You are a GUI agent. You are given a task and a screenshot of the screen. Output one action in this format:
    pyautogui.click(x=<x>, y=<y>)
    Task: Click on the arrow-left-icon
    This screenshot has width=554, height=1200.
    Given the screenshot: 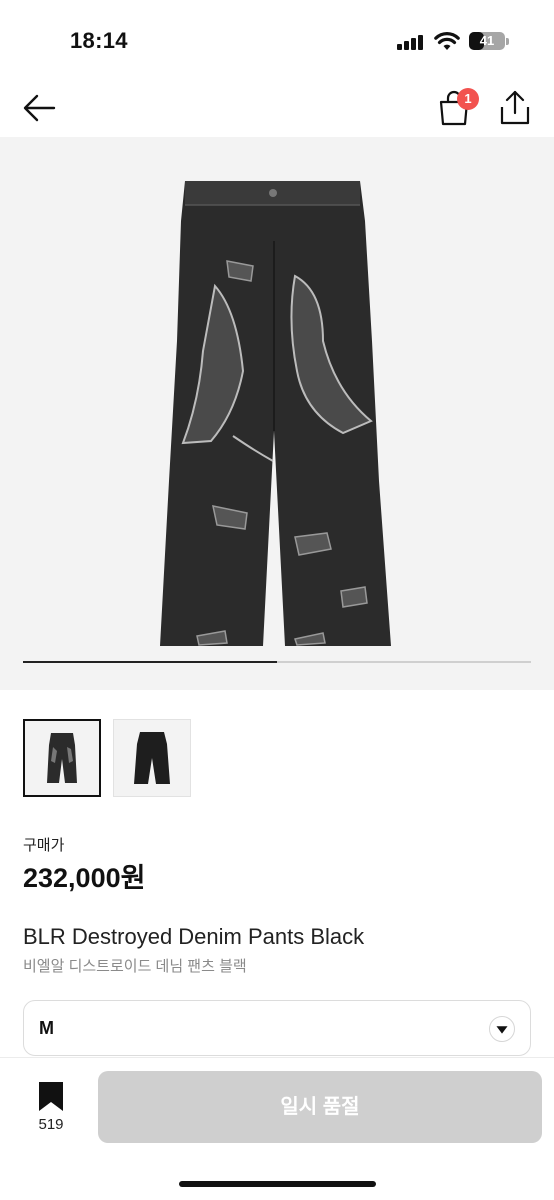 What is the action you would take?
    pyautogui.click(x=39, y=108)
    